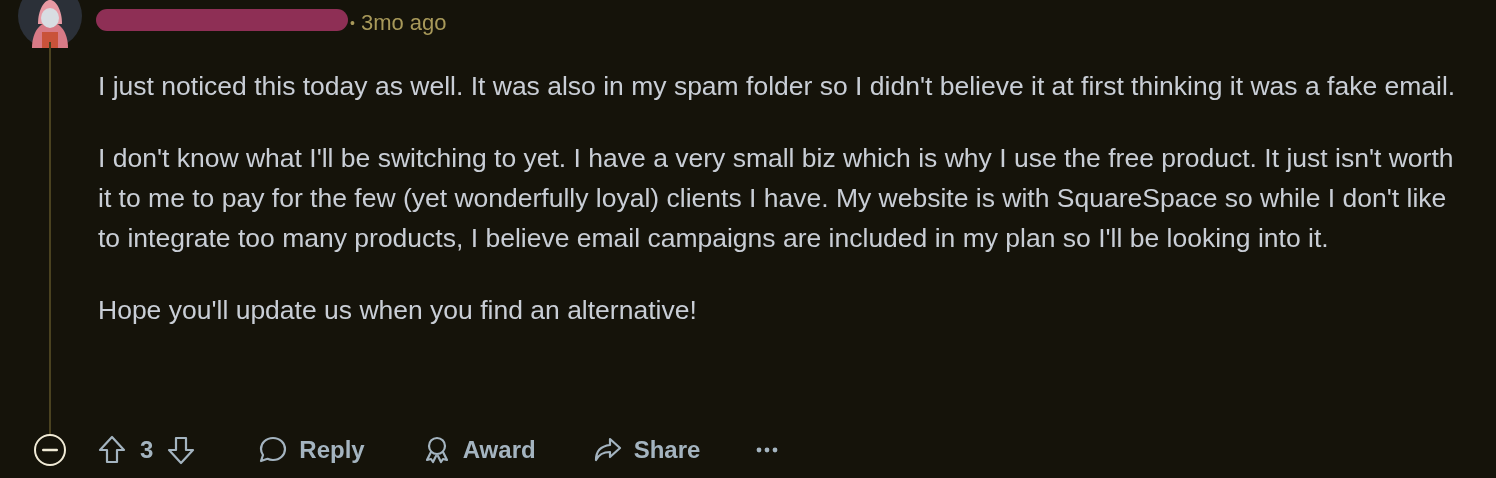 The width and height of the screenshot is (1496, 478). What do you see at coordinates (646, 450) in the screenshot?
I see `share-button: Share` at bounding box center [646, 450].